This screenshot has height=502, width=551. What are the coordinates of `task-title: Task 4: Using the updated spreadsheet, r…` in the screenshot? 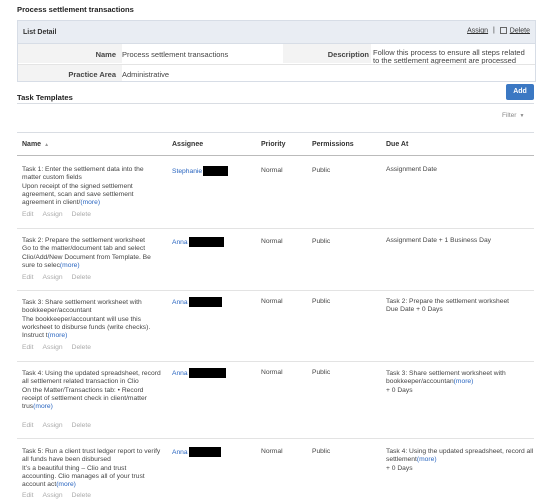 It's located at (91, 378).